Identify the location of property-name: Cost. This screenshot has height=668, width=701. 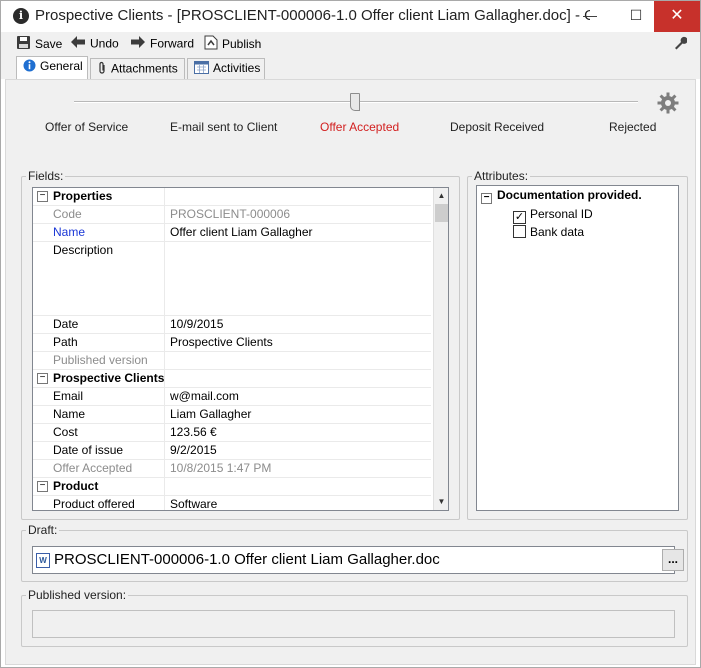
(99, 432).